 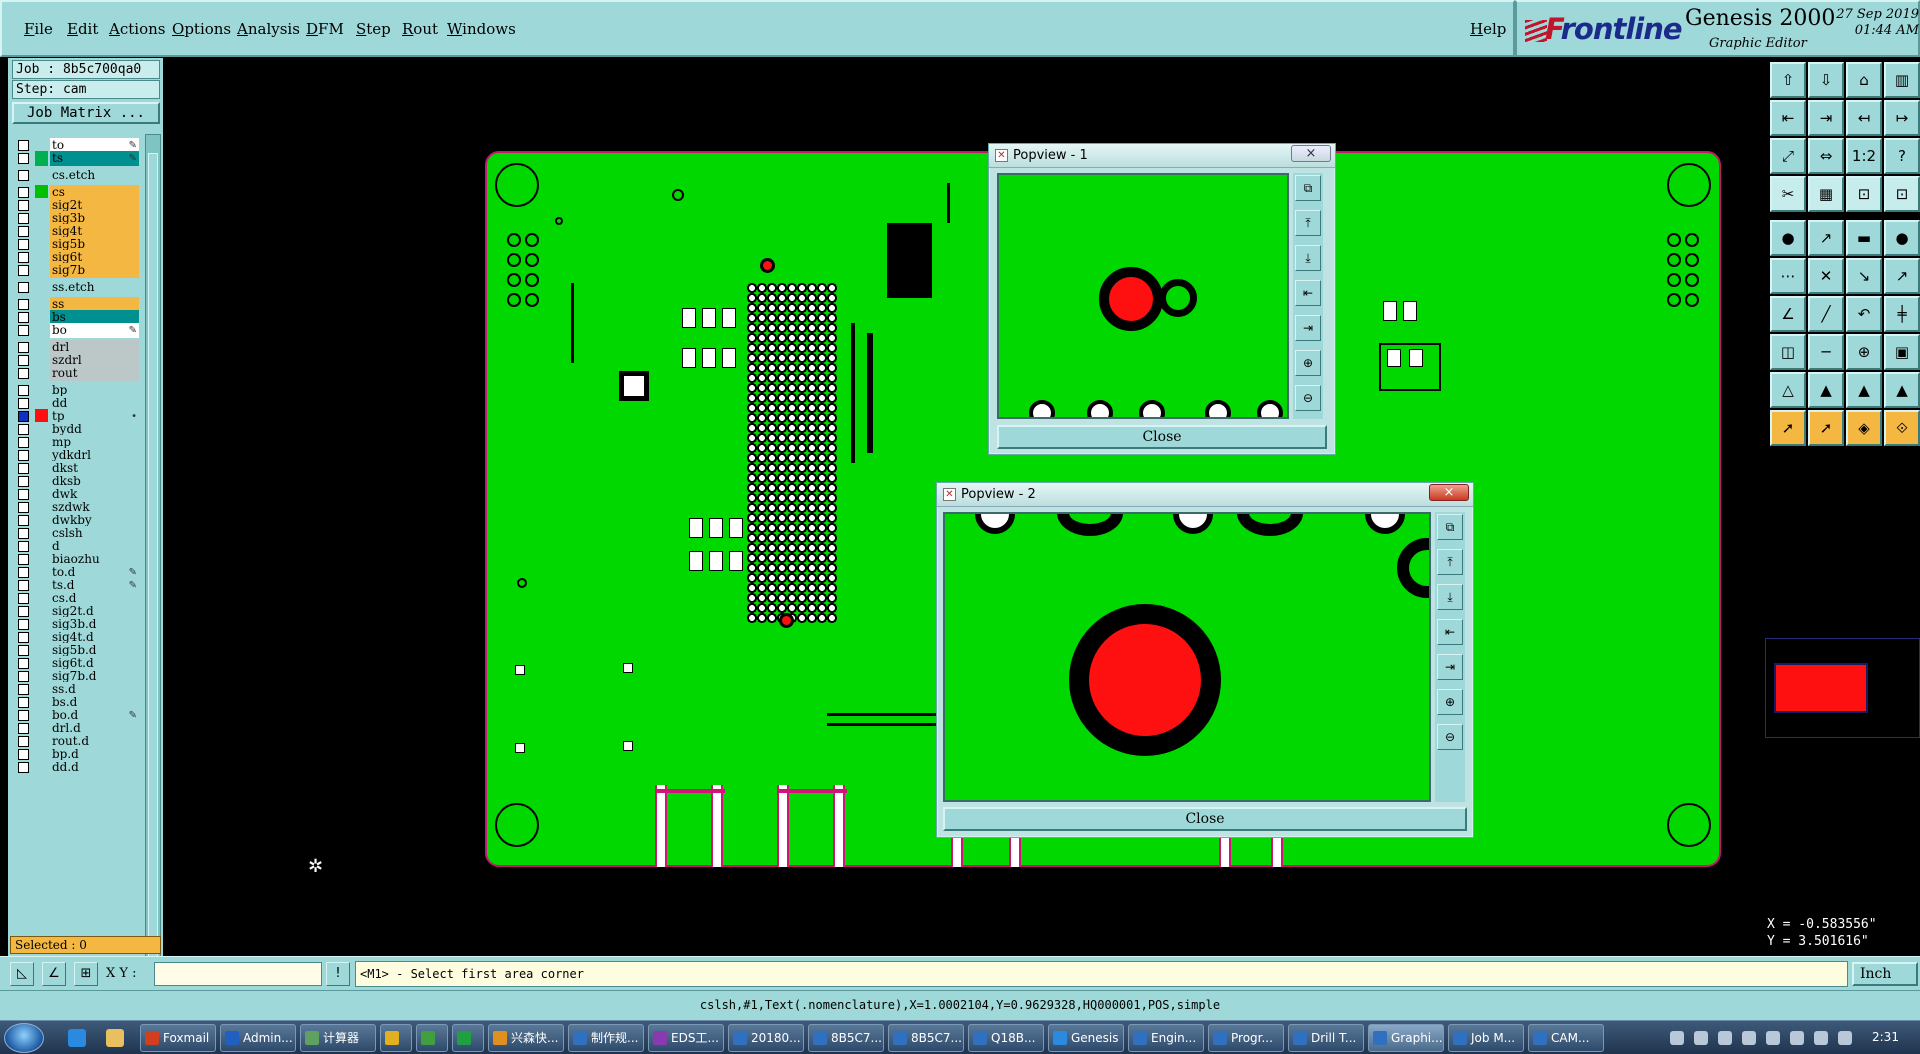 What do you see at coordinates (1821, 1038) in the screenshot?
I see `volume-icon` at bounding box center [1821, 1038].